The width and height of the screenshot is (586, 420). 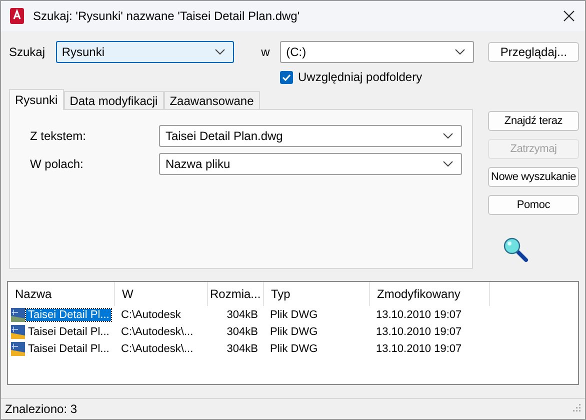 I want to click on action-button: Nowe wyszukanie, so click(x=533, y=177).